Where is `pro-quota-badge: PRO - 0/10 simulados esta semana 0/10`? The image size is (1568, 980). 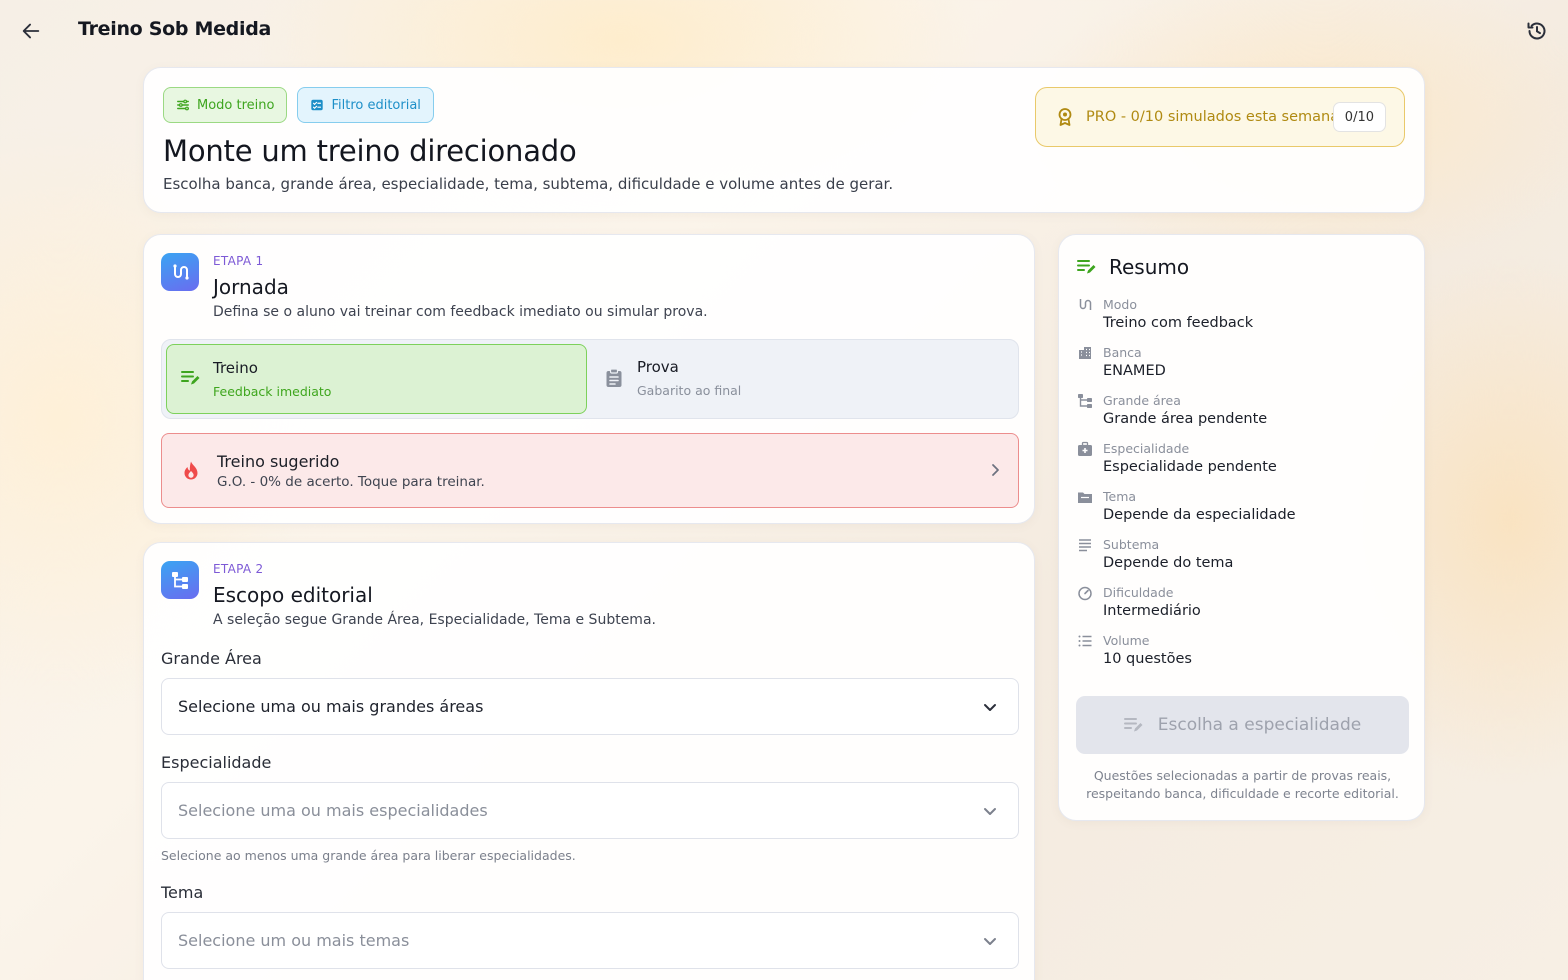 pro-quota-badge: PRO - 0/10 simulados esta semana 0/10 is located at coordinates (1220, 117).